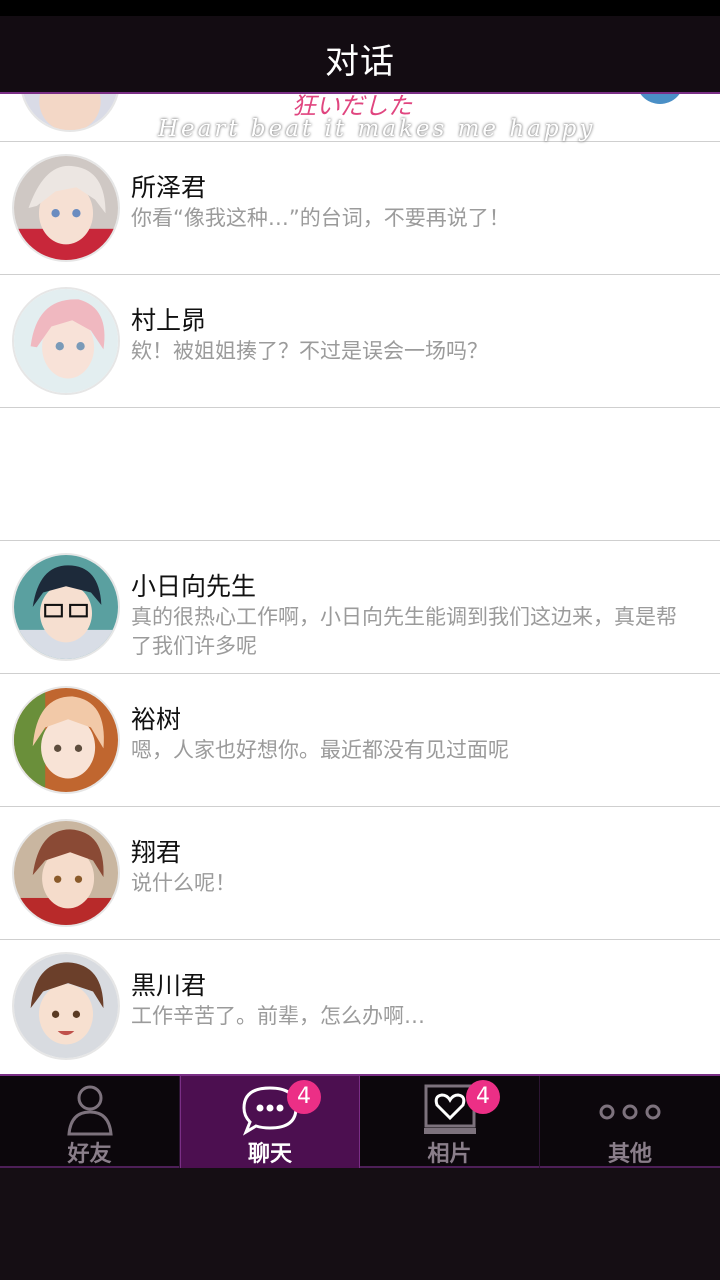  I want to click on chat-message: 嗯，人家也好想你。最近都没有见过面呢, so click(320, 750).